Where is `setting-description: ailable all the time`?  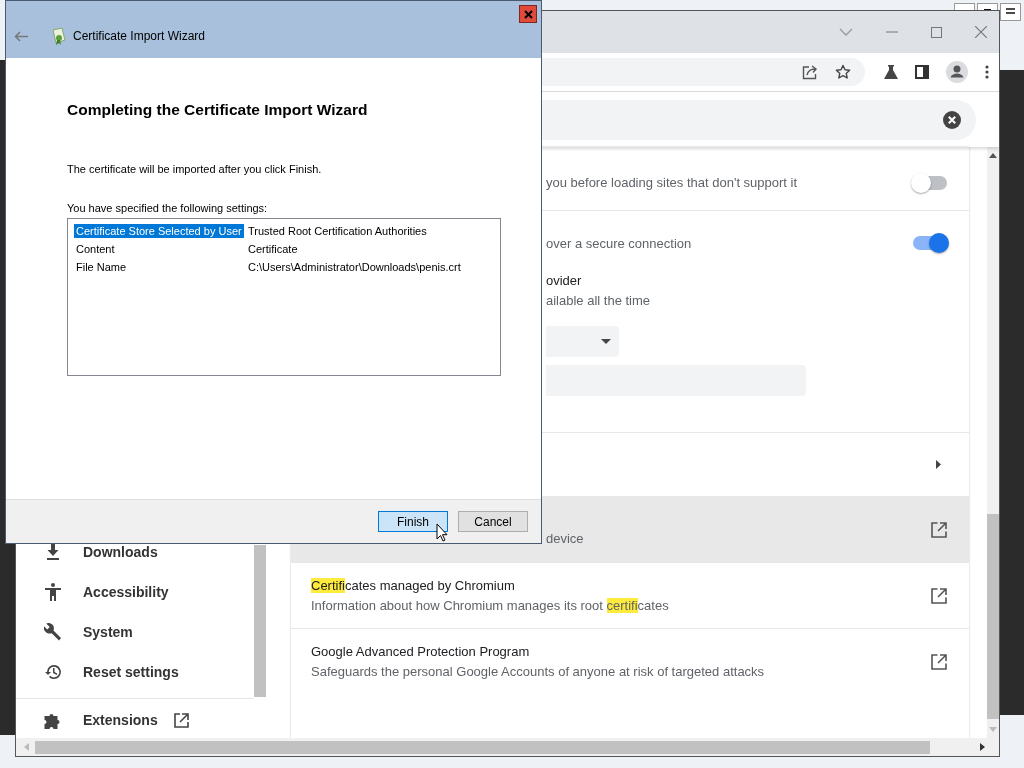 setting-description: ailable all the time is located at coordinates (599, 300).